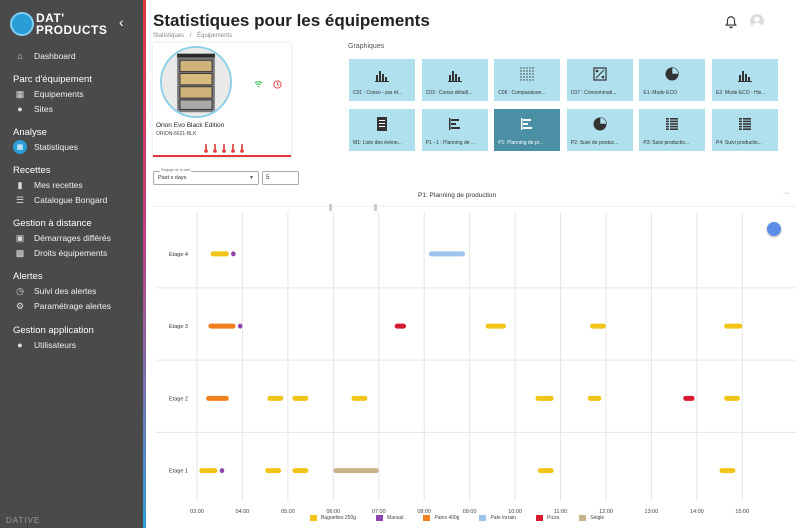  What do you see at coordinates (277, 84) in the screenshot?
I see `alert-clock-icon` at bounding box center [277, 84].